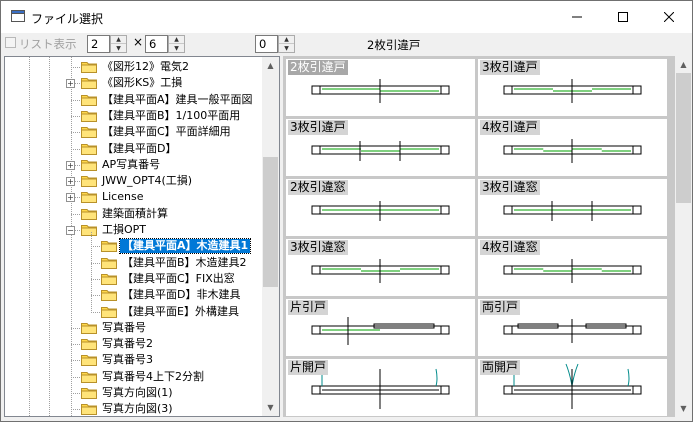 The image size is (693, 422). What do you see at coordinates (134, 197) in the screenshot?
I see `tree-item: + License` at bounding box center [134, 197].